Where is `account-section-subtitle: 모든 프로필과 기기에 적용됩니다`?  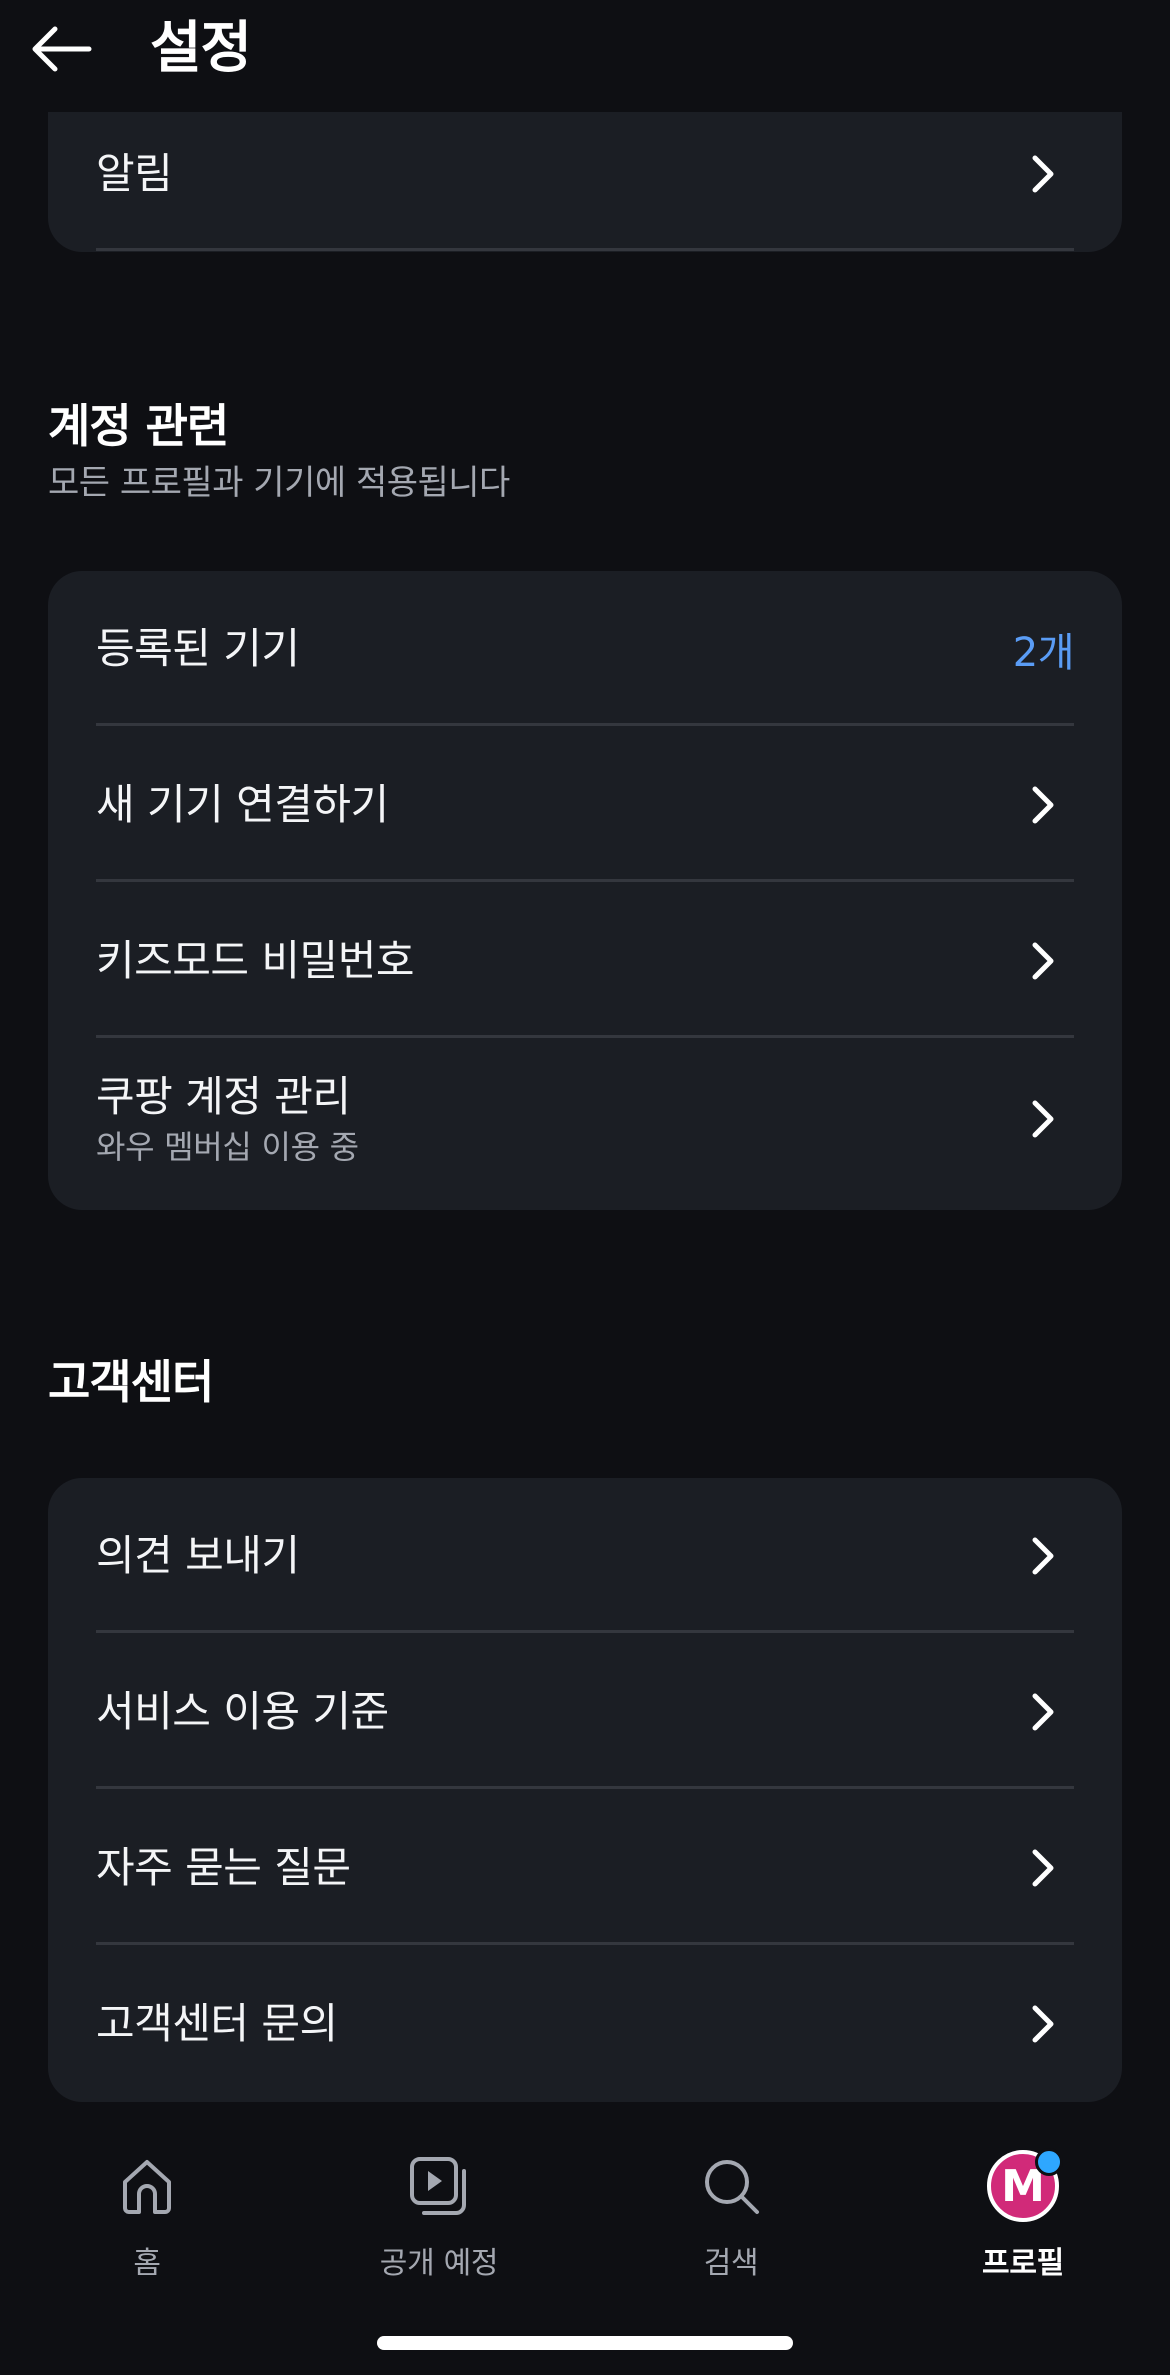
account-section-subtitle: 모든 프로필과 기기에 적용됩니다 is located at coordinates (279, 483).